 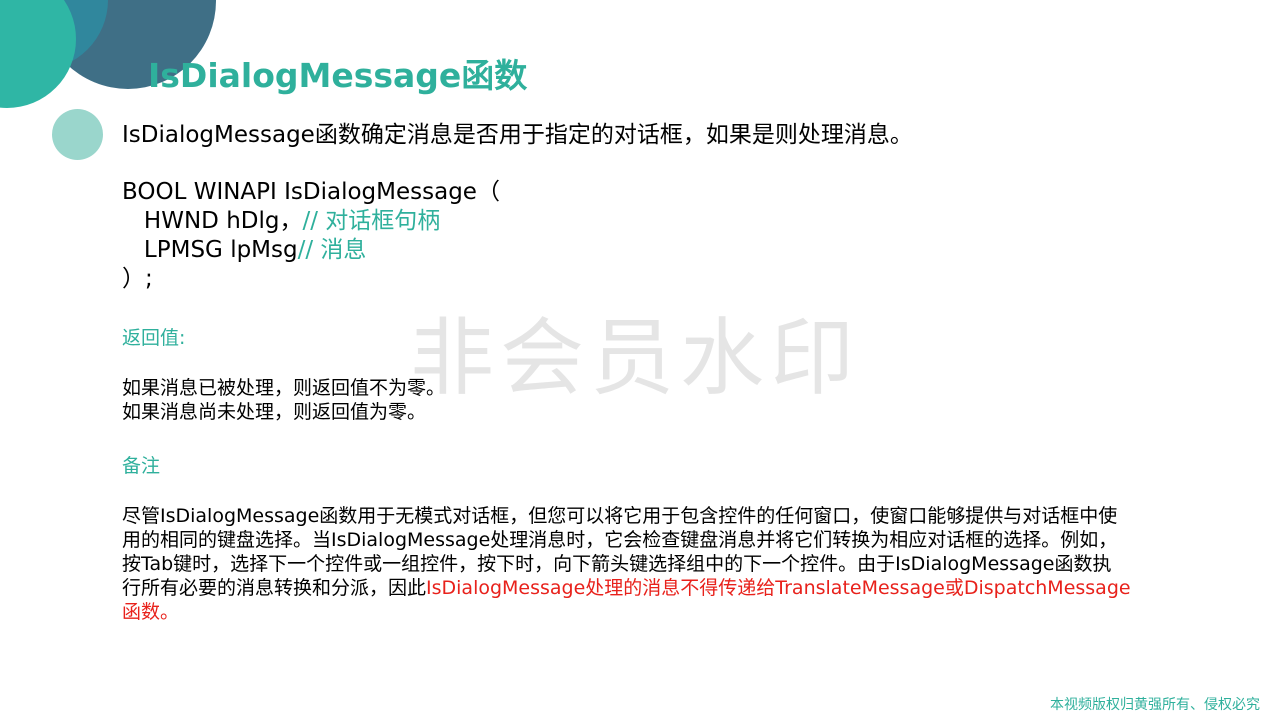 I want to click on code-line: LPMSG lpMsg// 消息, so click(x=682, y=250).